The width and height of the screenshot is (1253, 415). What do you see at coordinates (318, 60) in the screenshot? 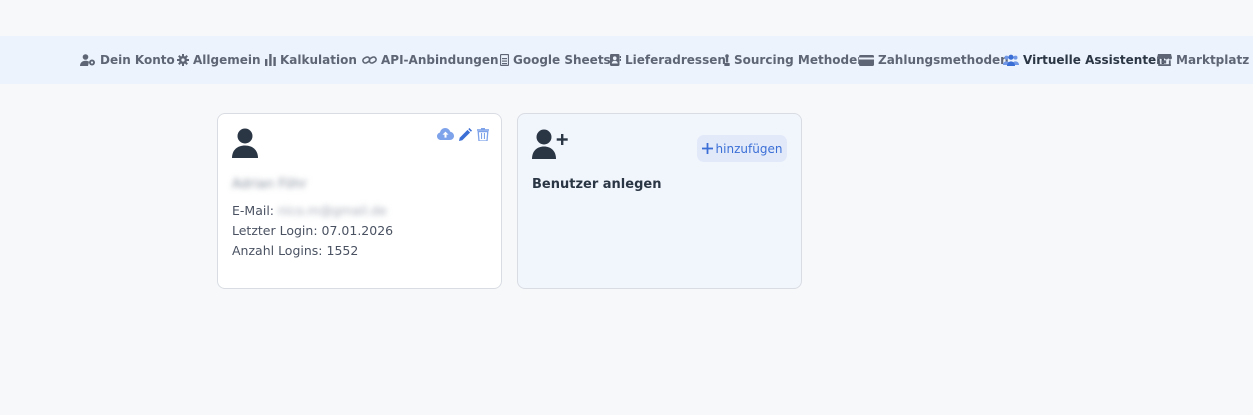
I see `nav-label: Kalkulation` at bounding box center [318, 60].